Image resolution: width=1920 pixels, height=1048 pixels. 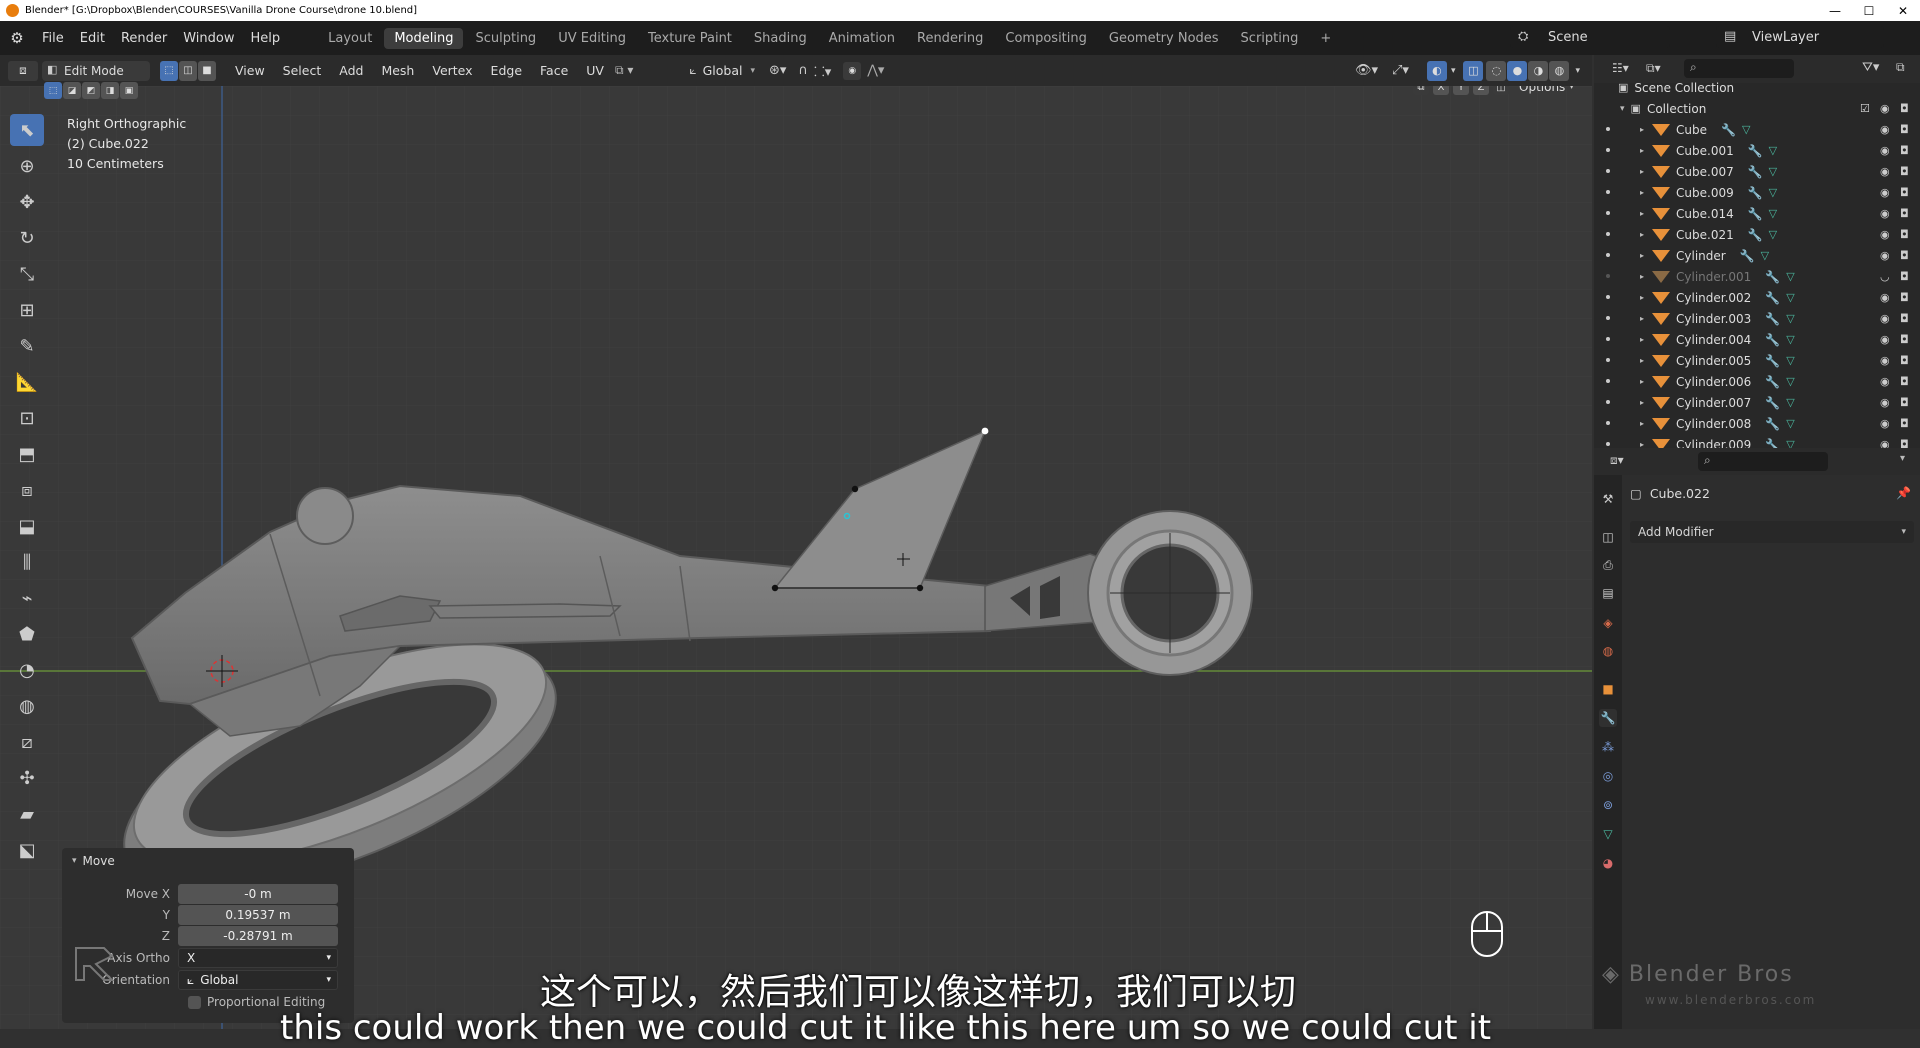 I want to click on outliner-item: ▸ Cylinder.006 🔧 ▽ ◉ ◘, so click(x=1757, y=381).